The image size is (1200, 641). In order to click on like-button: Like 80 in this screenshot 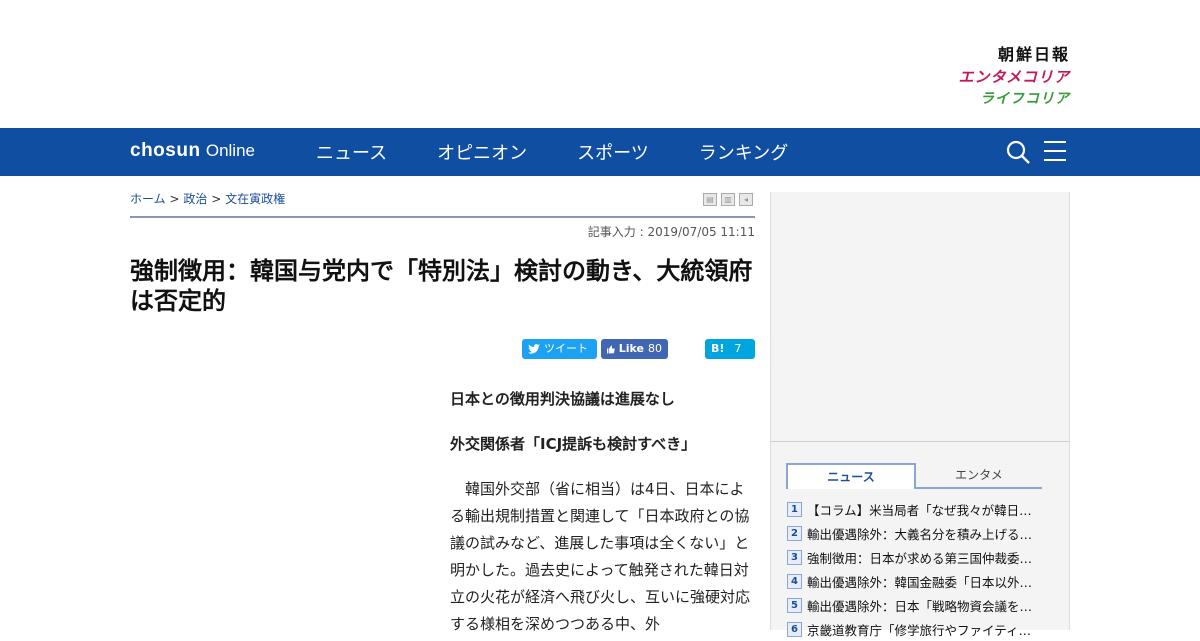, I will do `click(634, 349)`.